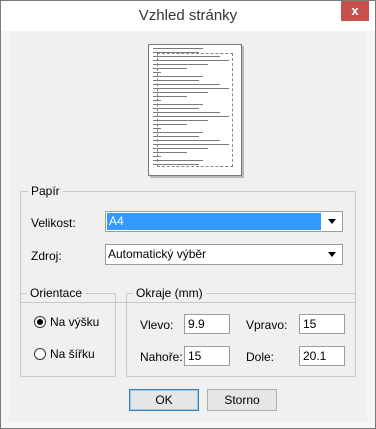 The image size is (376, 429). Describe the element at coordinates (207, 356) in the screenshot. I see `margin-top-input: 15` at that location.